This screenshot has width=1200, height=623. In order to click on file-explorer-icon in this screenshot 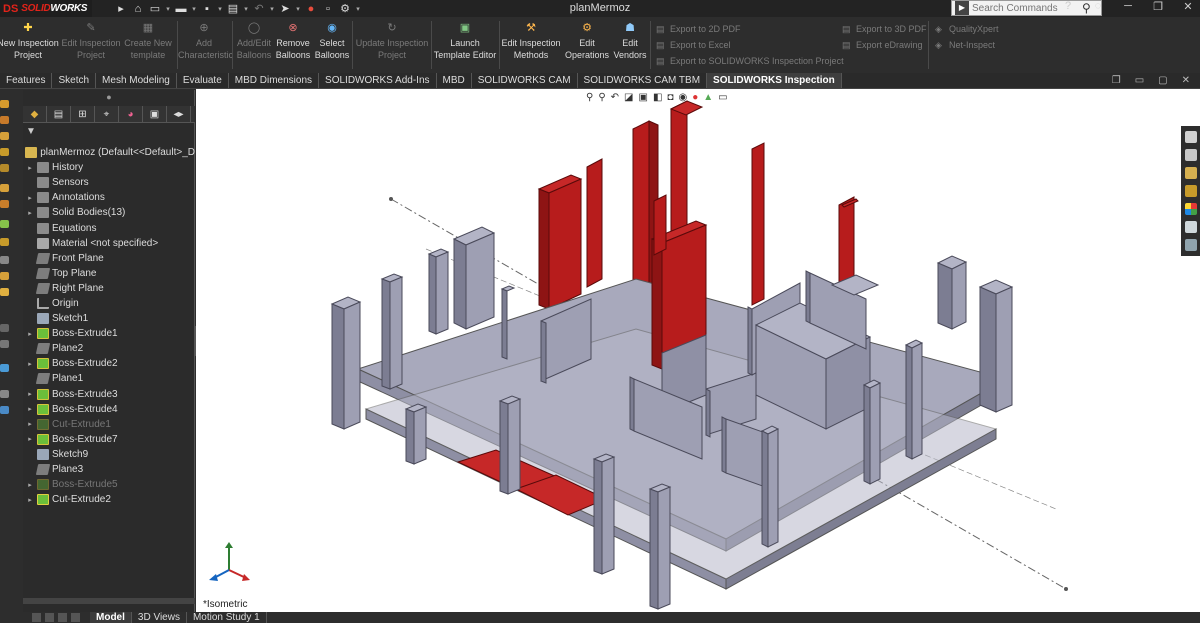, I will do `click(1190, 191)`.